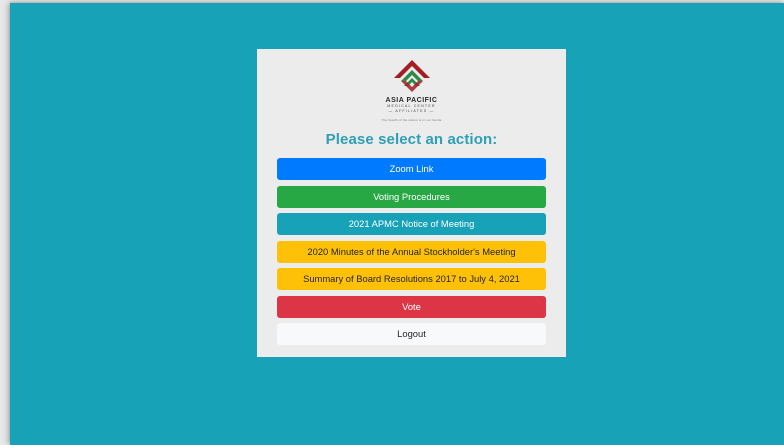  What do you see at coordinates (411, 196) in the screenshot?
I see `voting-procedures-button: Voting Procedures` at bounding box center [411, 196].